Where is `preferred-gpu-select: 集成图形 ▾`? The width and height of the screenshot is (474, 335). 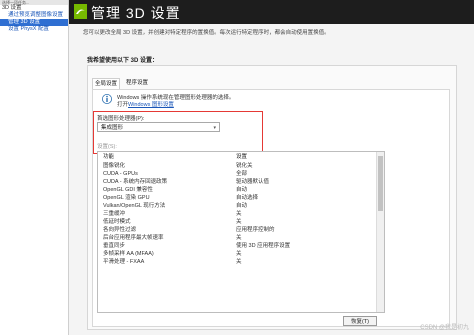 preferred-gpu-select: 集成图形 ▾ is located at coordinates (158, 127).